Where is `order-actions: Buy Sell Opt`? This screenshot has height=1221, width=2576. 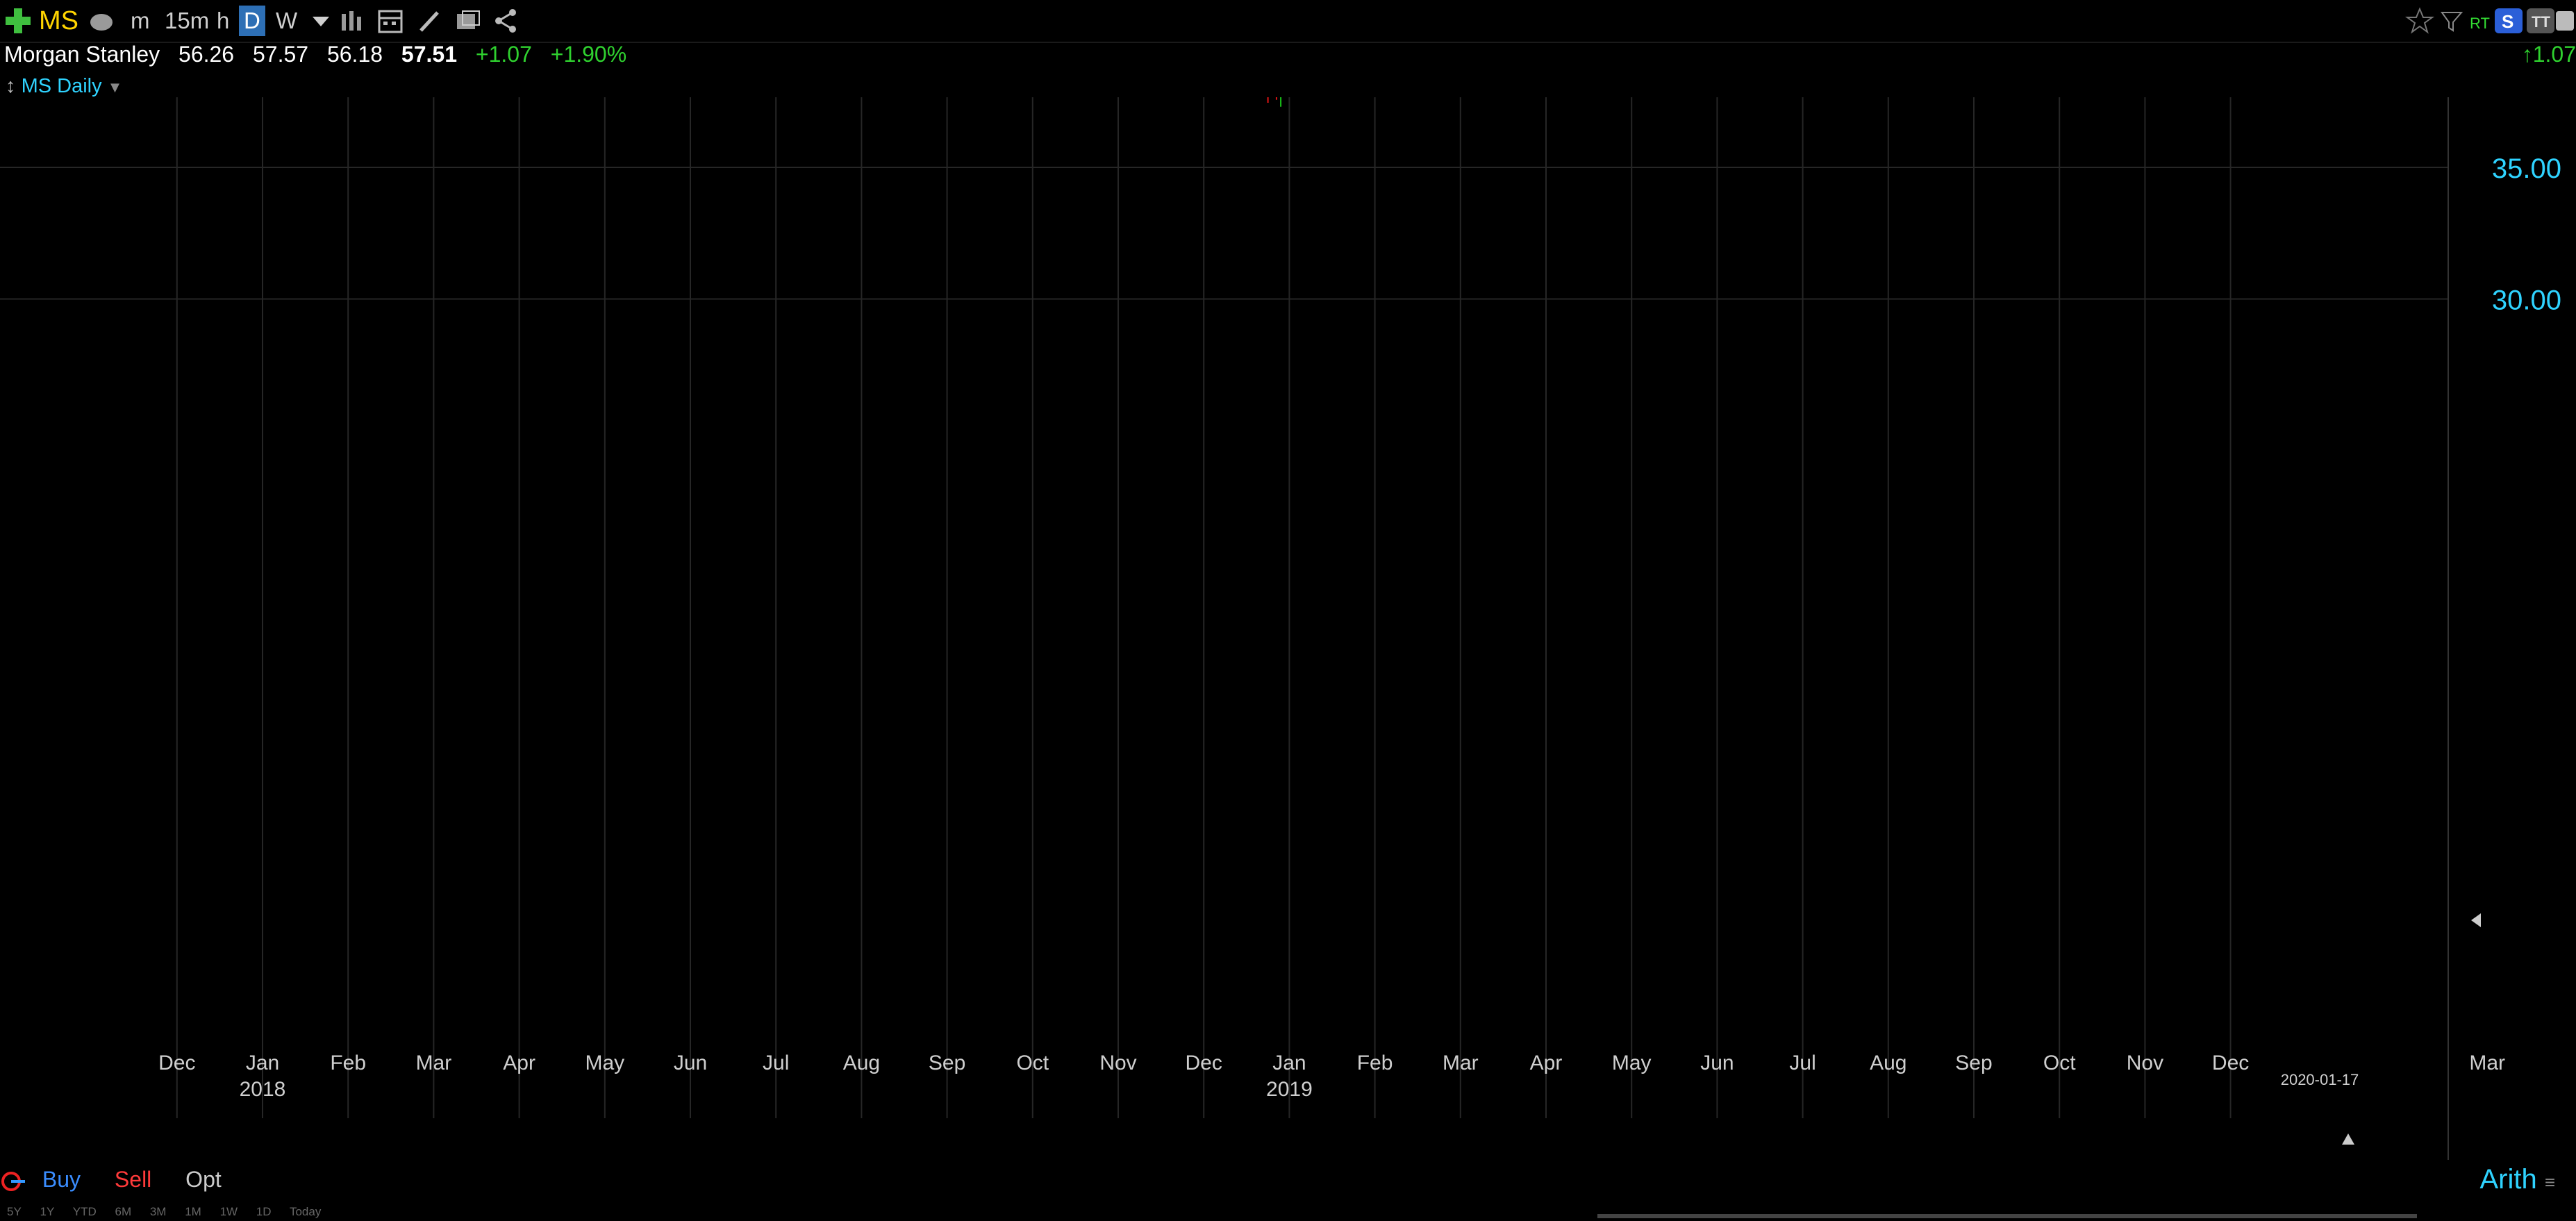
order-actions: Buy Sell Opt is located at coordinates (111, 1179).